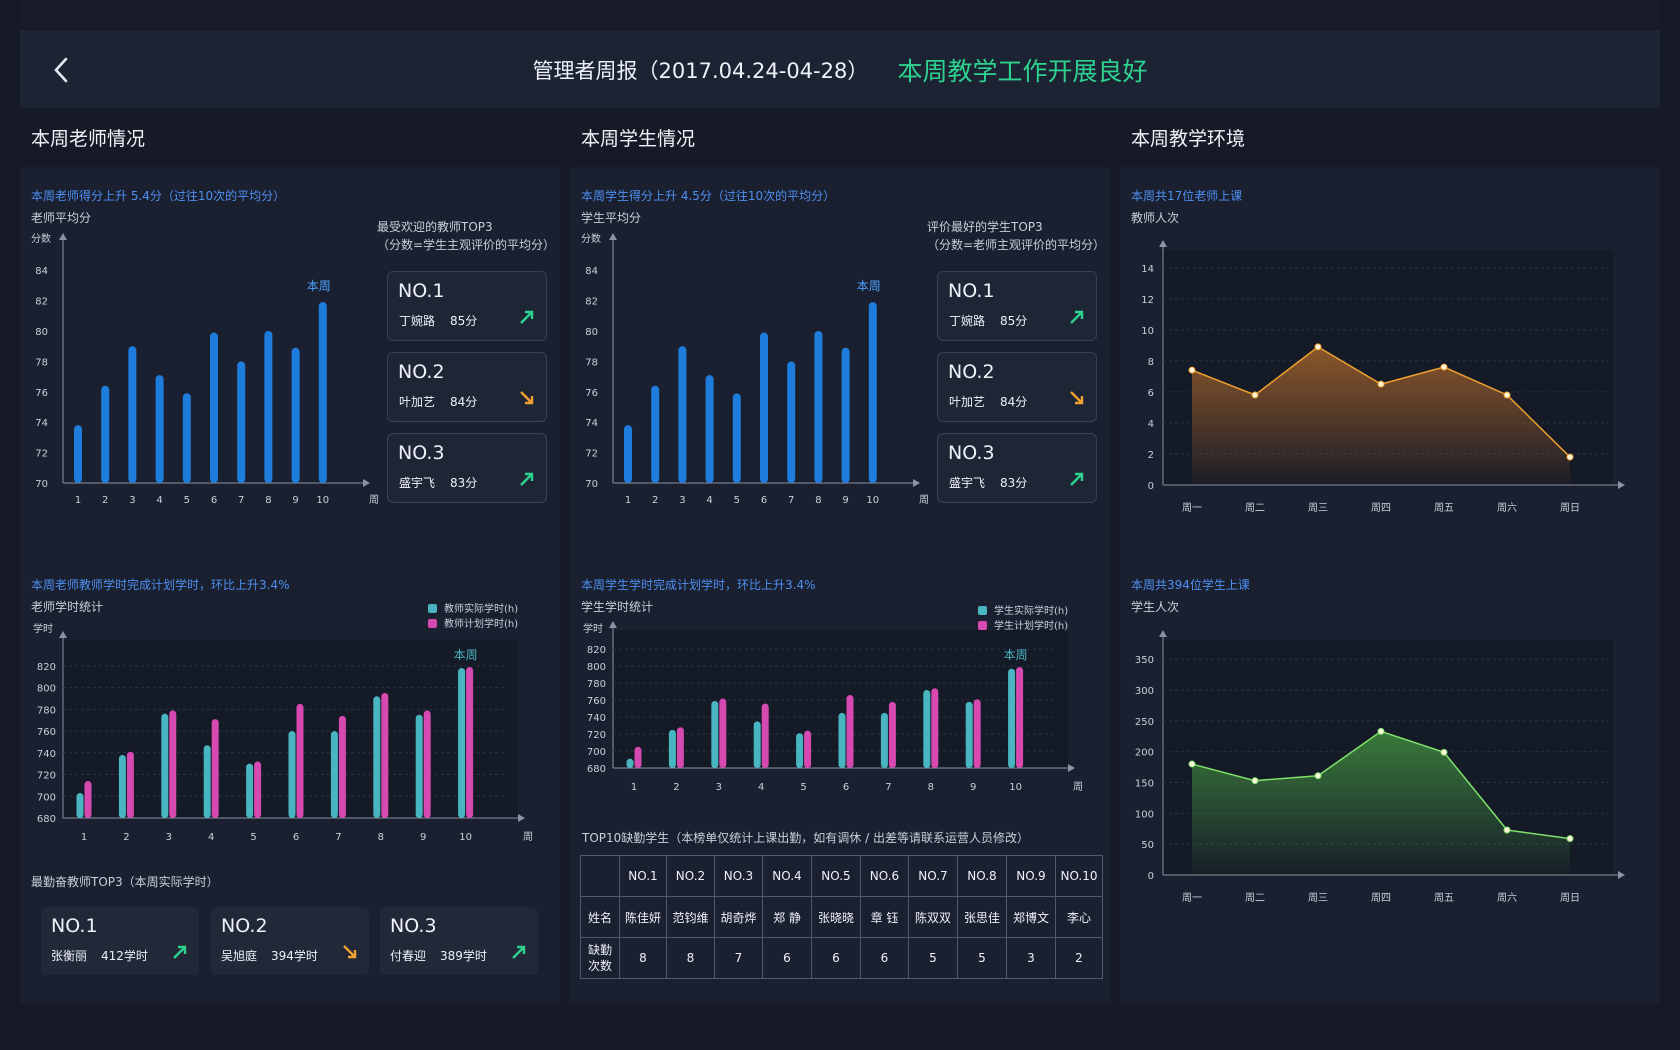  Describe the element at coordinates (982, 876) in the screenshot. I see `rank-header-cell: NO.8` at that location.